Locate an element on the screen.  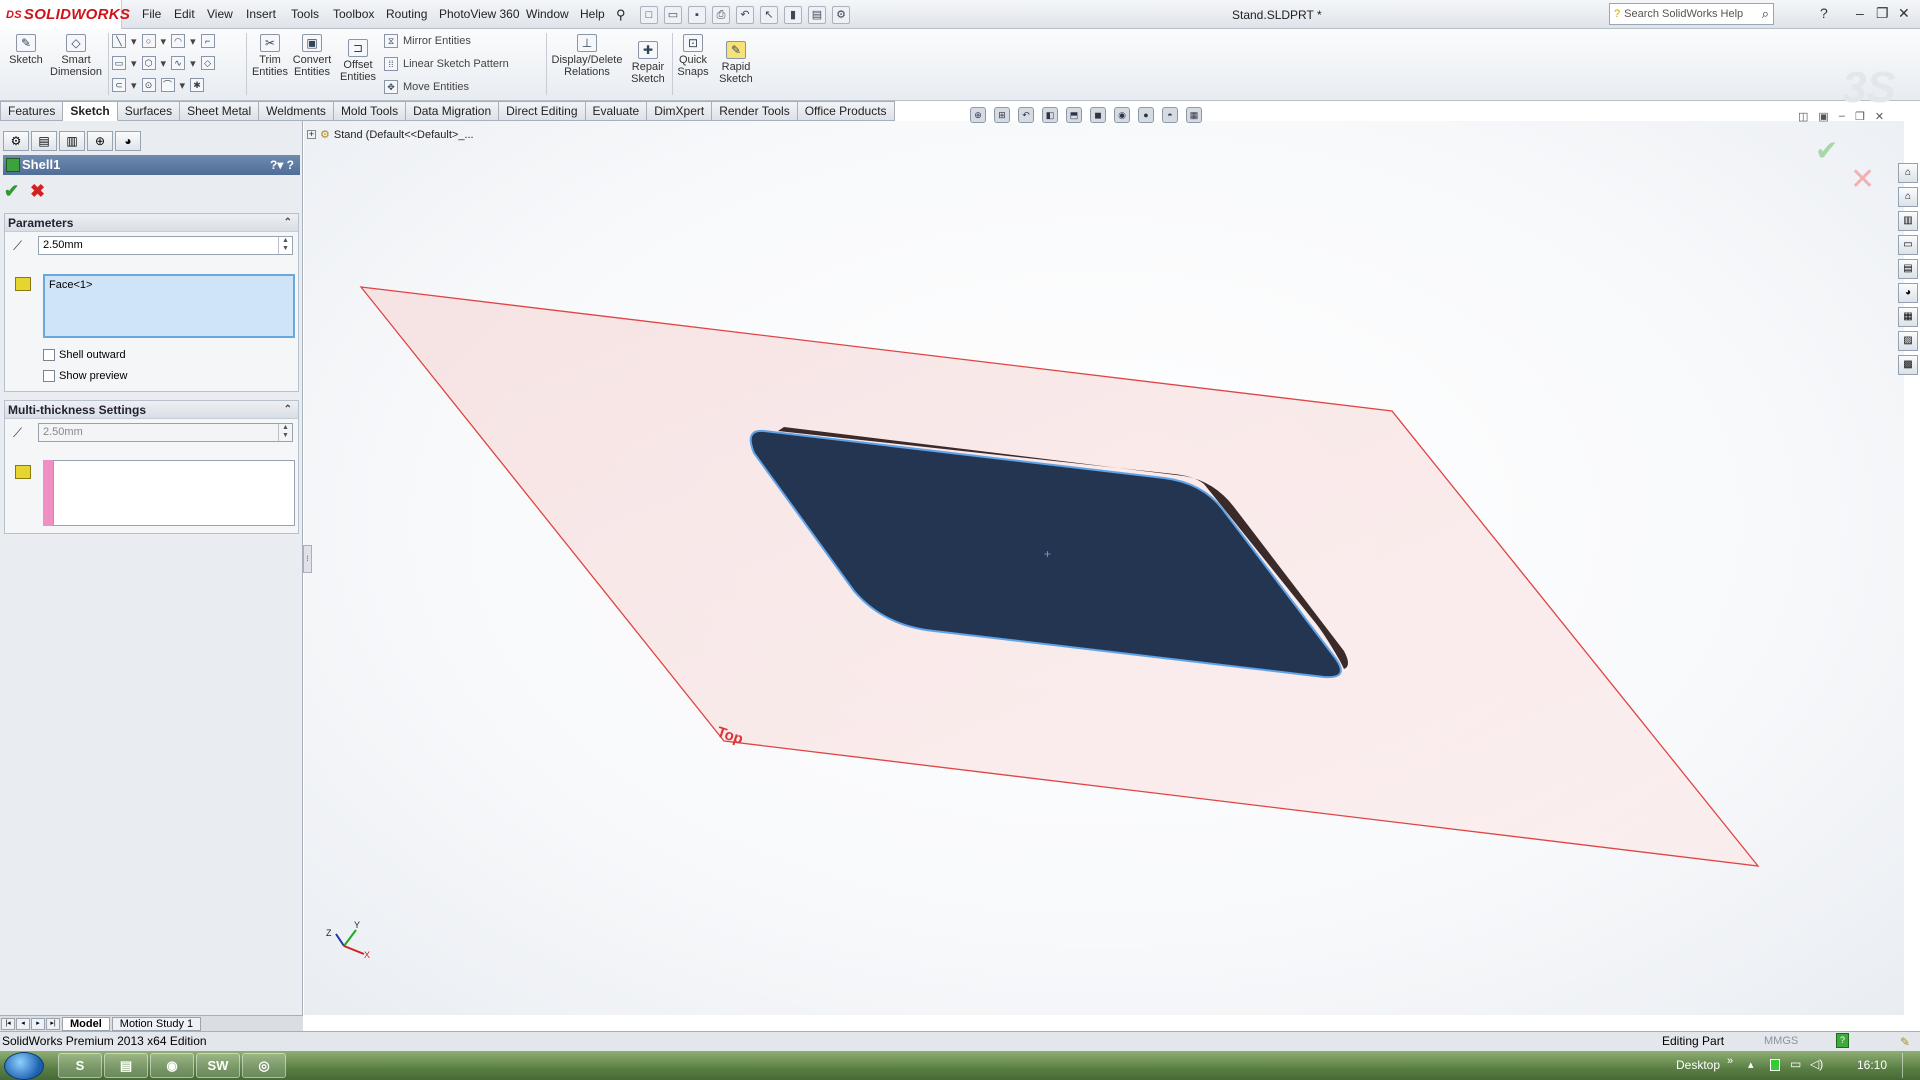
trim-entities-button: ✂ Trim Entities is located at coordinates (270, 56).